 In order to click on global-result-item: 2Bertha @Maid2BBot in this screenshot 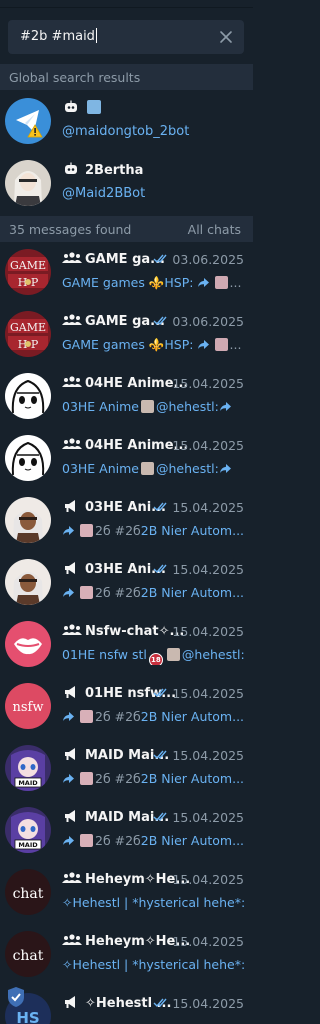, I will do `click(126, 183)`.